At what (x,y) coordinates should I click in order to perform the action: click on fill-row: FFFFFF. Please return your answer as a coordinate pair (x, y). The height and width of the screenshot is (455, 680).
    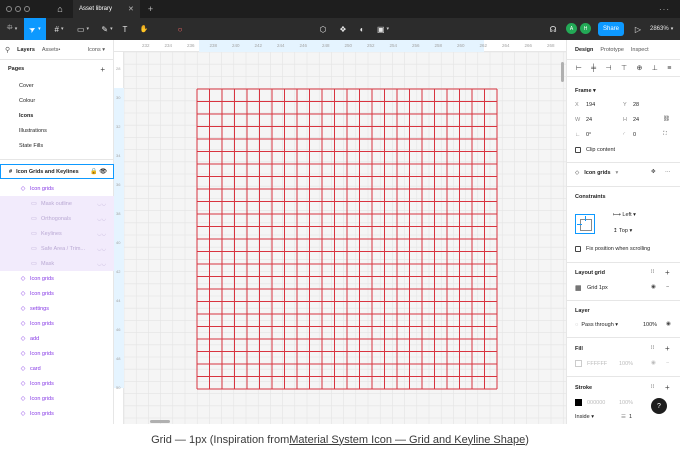
    Looking at the image, I should click on (591, 363).